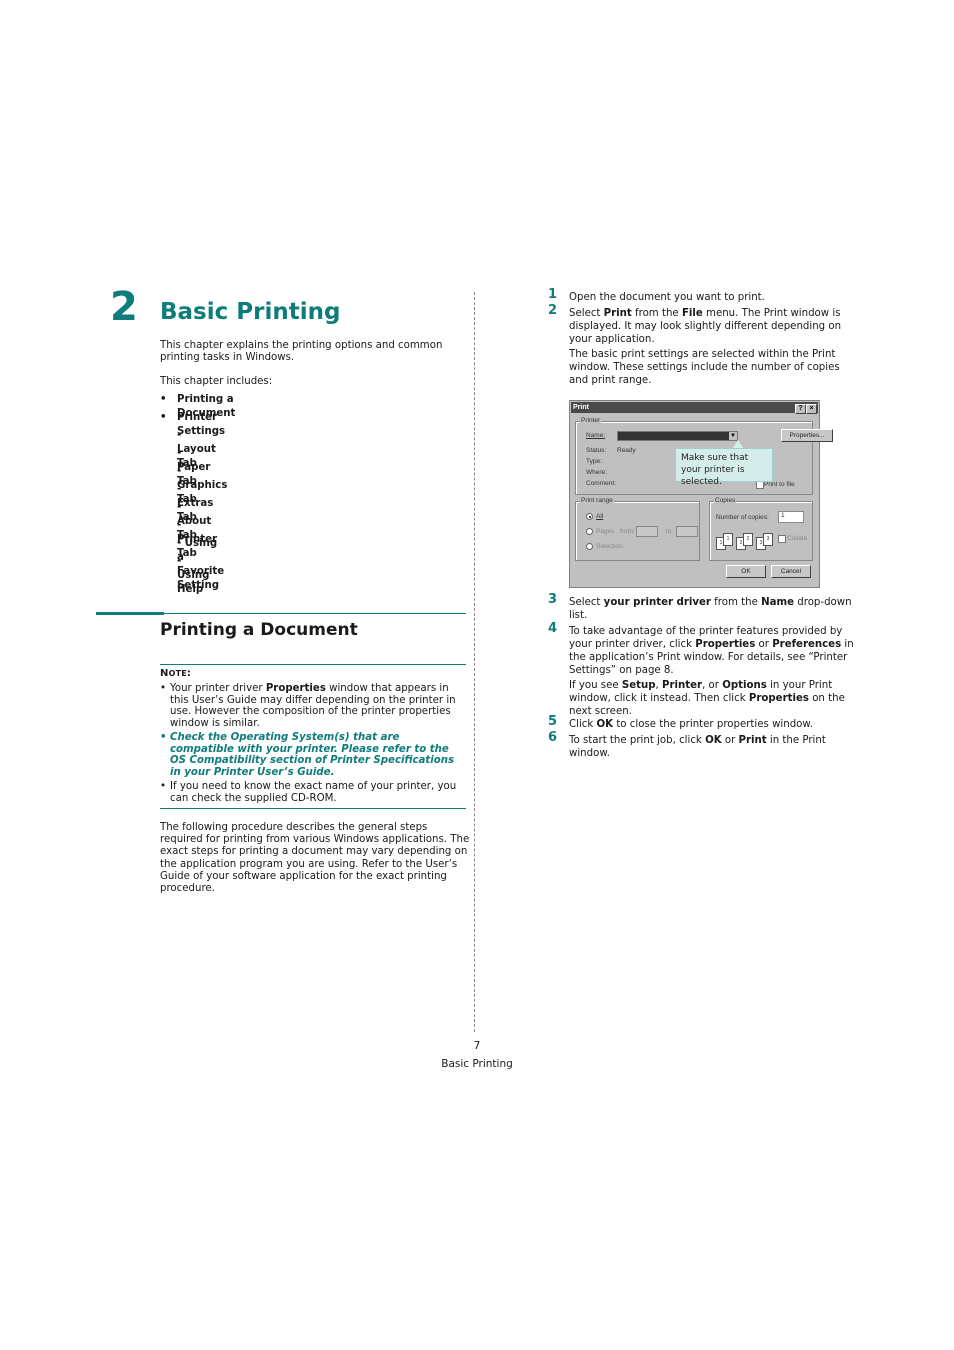 This screenshot has height=1350, width=954. Describe the element at coordinates (779, 484) in the screenshot. I see `print-to-file-label: Print to file` at that location.